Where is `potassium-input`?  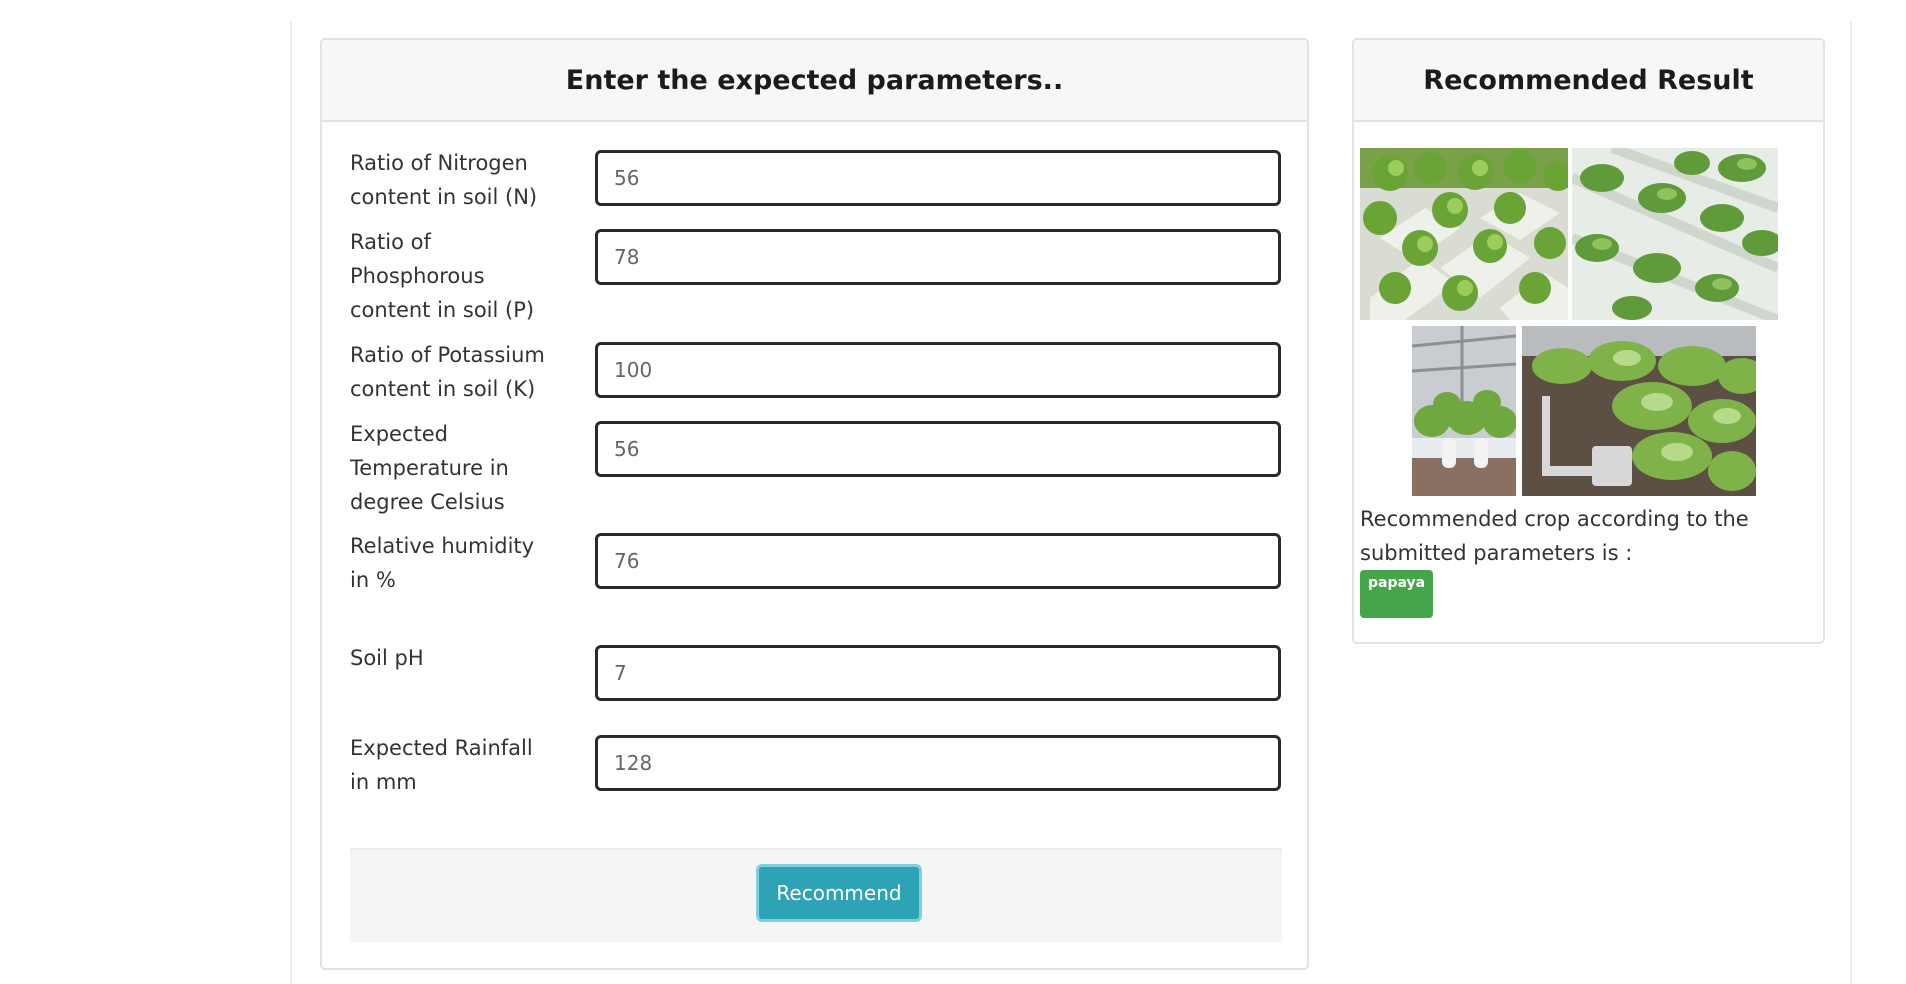
potassium-input is located at coordinates (938, 370).